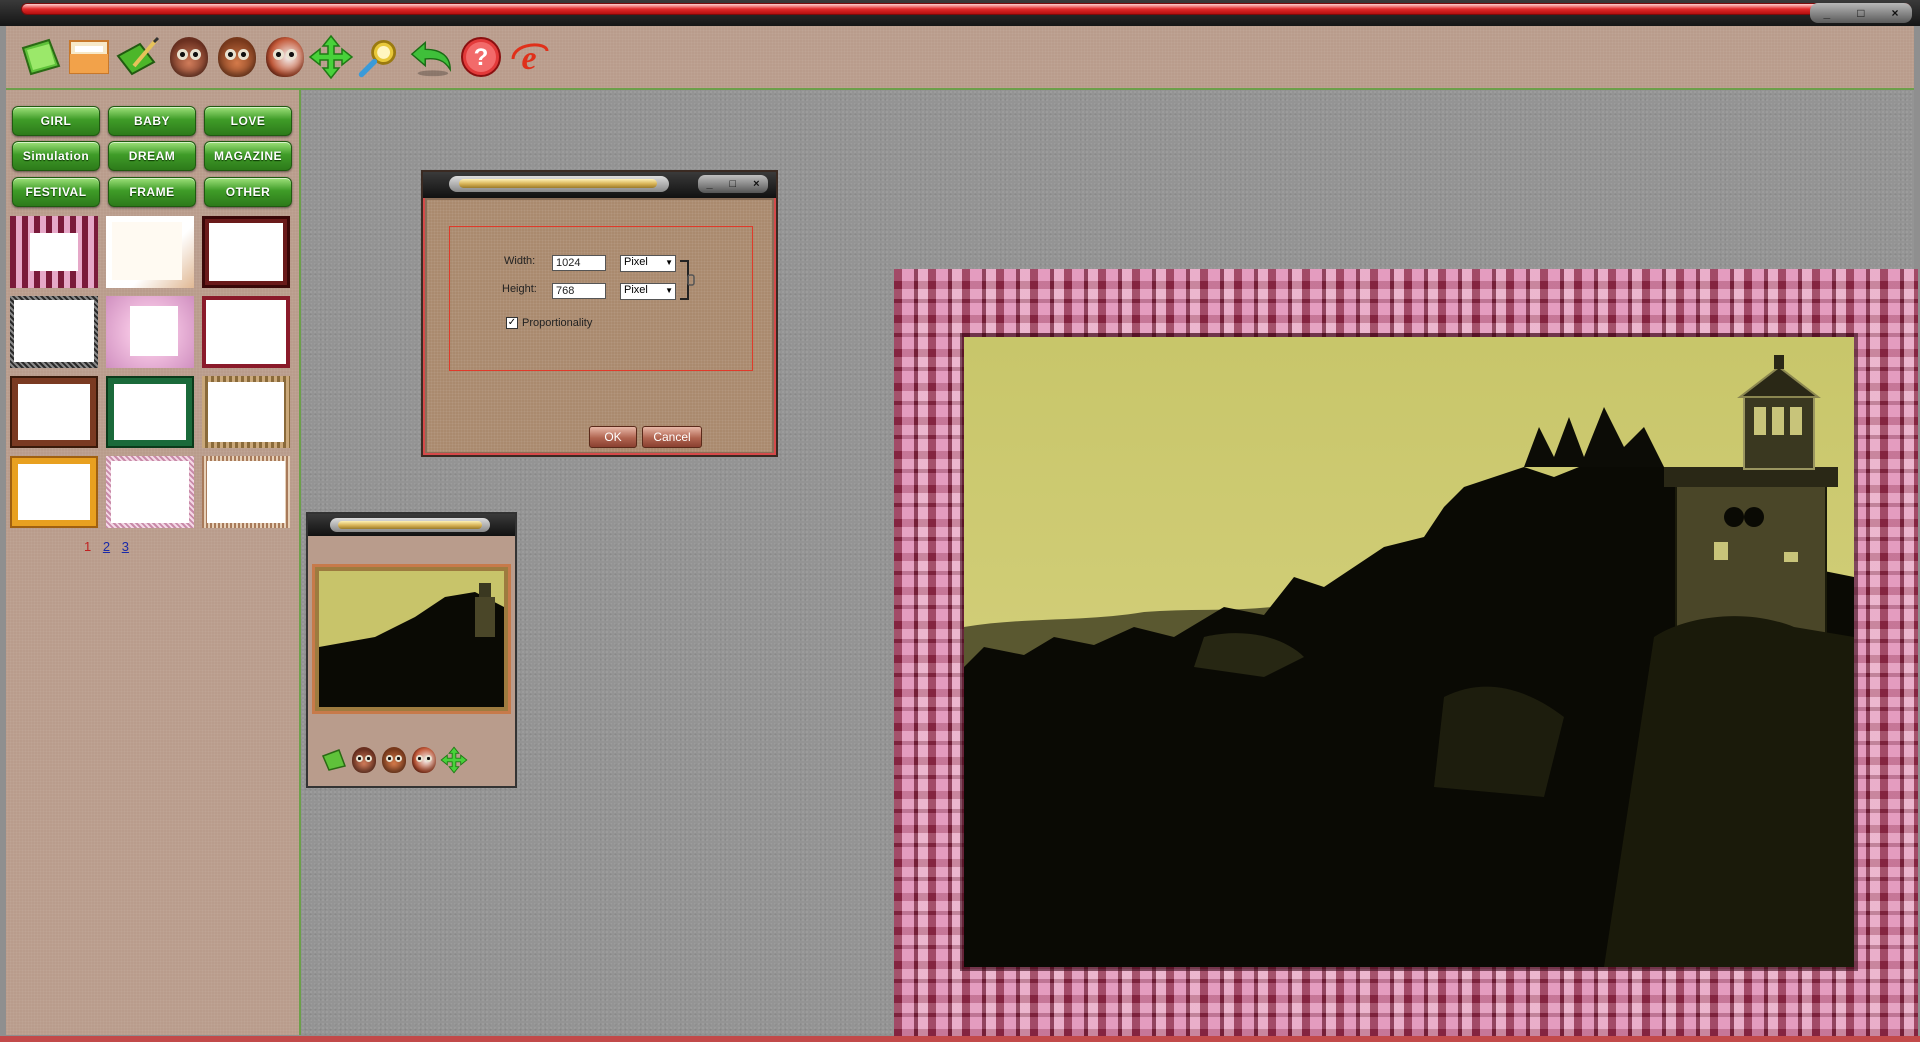  What do you see at coordinates (248, 121) in the screenshot?
I see `category-love-button: LOVE` at bounding box center [248, 121].